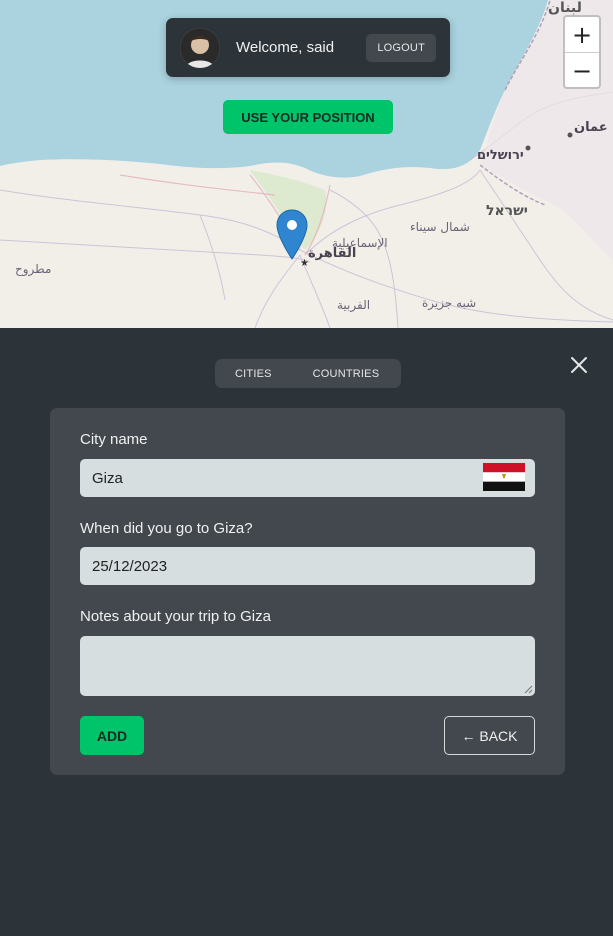 Image resolution: width=613 pixels, height=936 pixels. I want to click on logout-button: LOGOUT, so click(401, 47).